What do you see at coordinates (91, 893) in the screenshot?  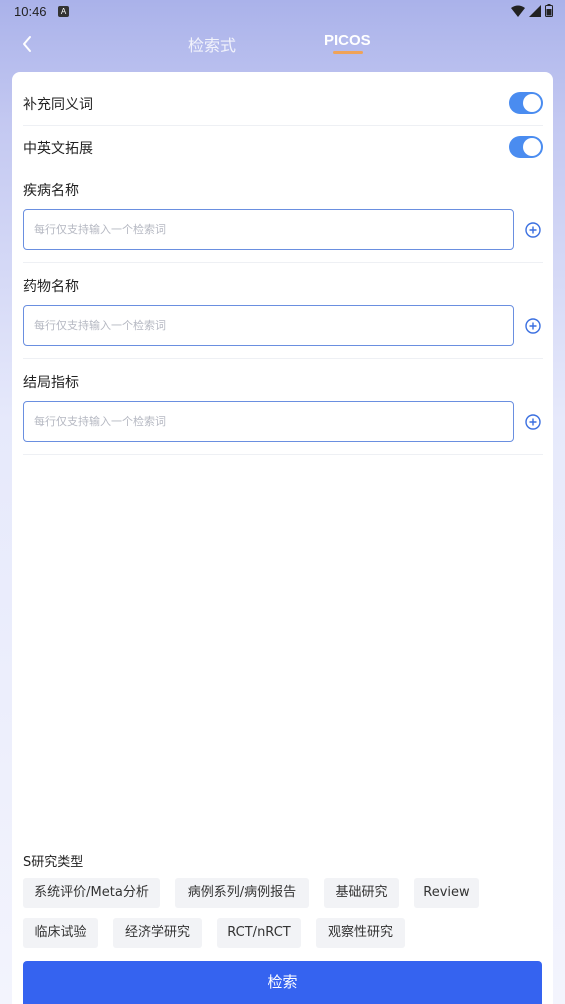 I see `chip-systematic-review: 系统评价/Meta分析` at bounding box center [91, 893].